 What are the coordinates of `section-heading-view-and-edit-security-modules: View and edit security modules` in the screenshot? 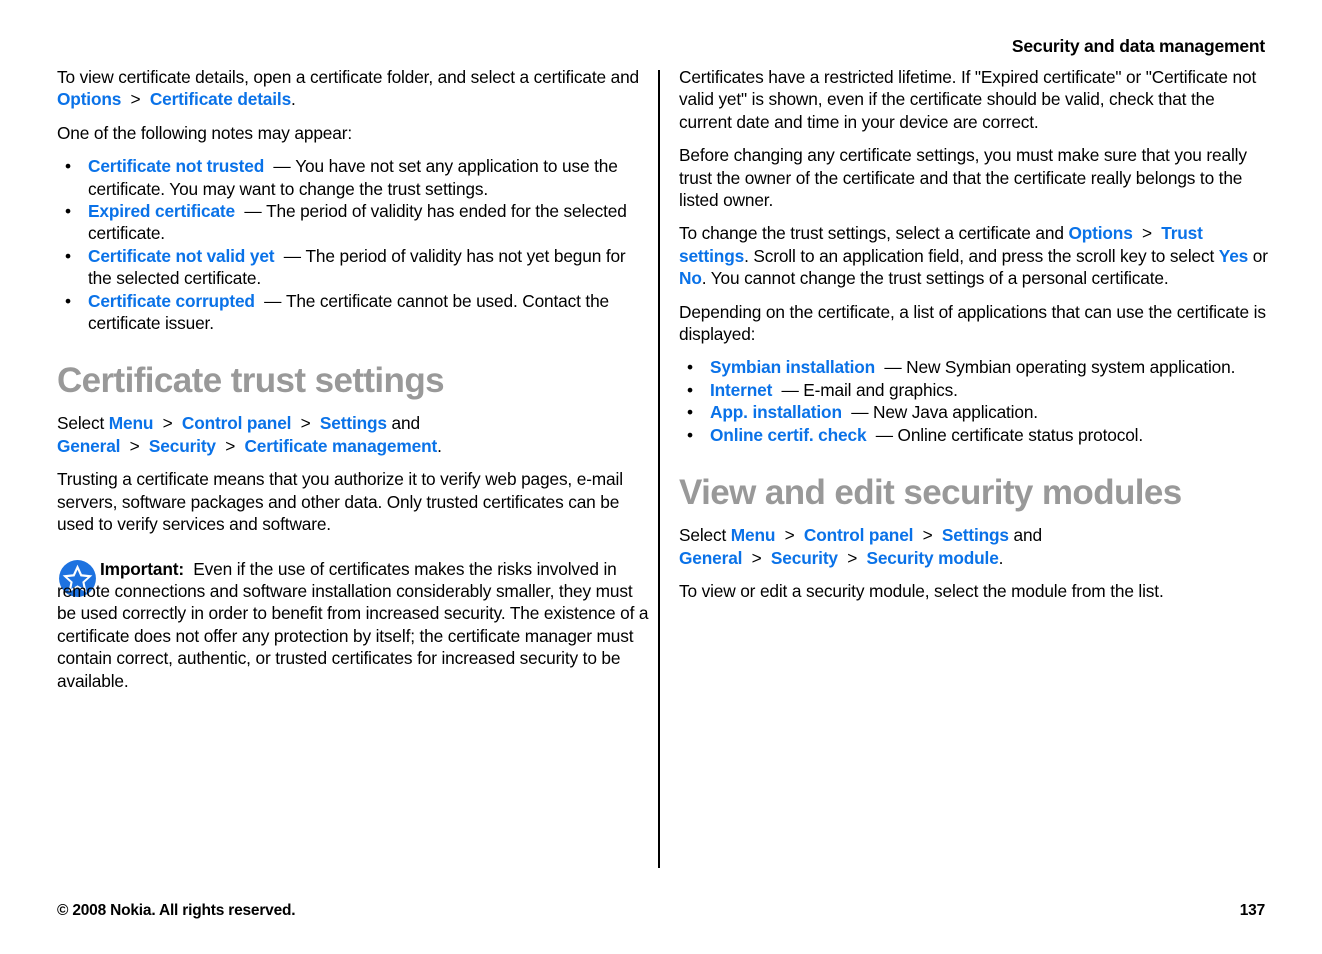 It's located at (930, 493).